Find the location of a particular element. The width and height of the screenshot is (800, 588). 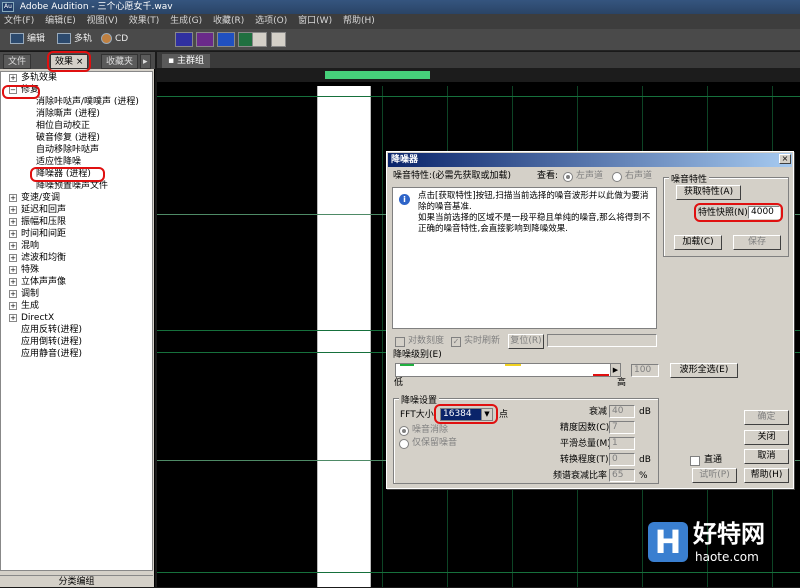

save-button: 保存 is located at coordinates (757, 242).